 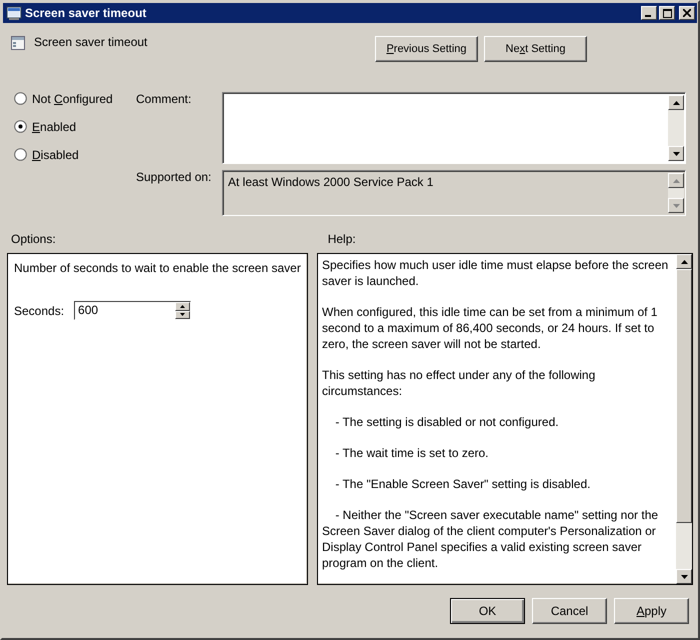 What do you see at coordinates (412, 453) in the screenshot?
I see `help-paragraph: - The wait time is set to zero.` at bounding box center [412, 453].